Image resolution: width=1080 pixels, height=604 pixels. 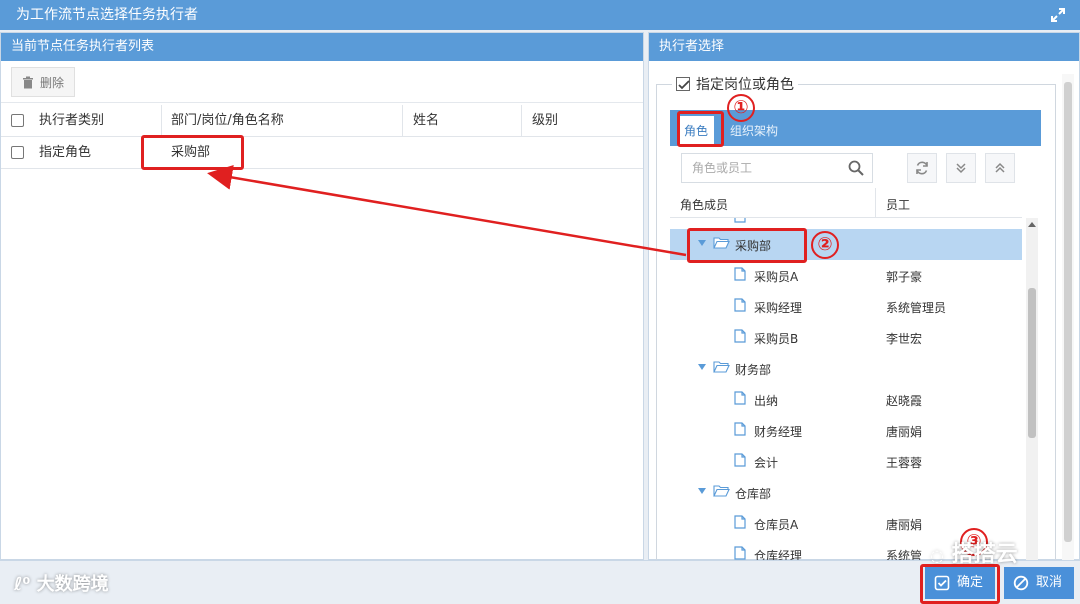 I want to click on watermark-right: ◌ 搭搭云, so click(x=974, y=552).